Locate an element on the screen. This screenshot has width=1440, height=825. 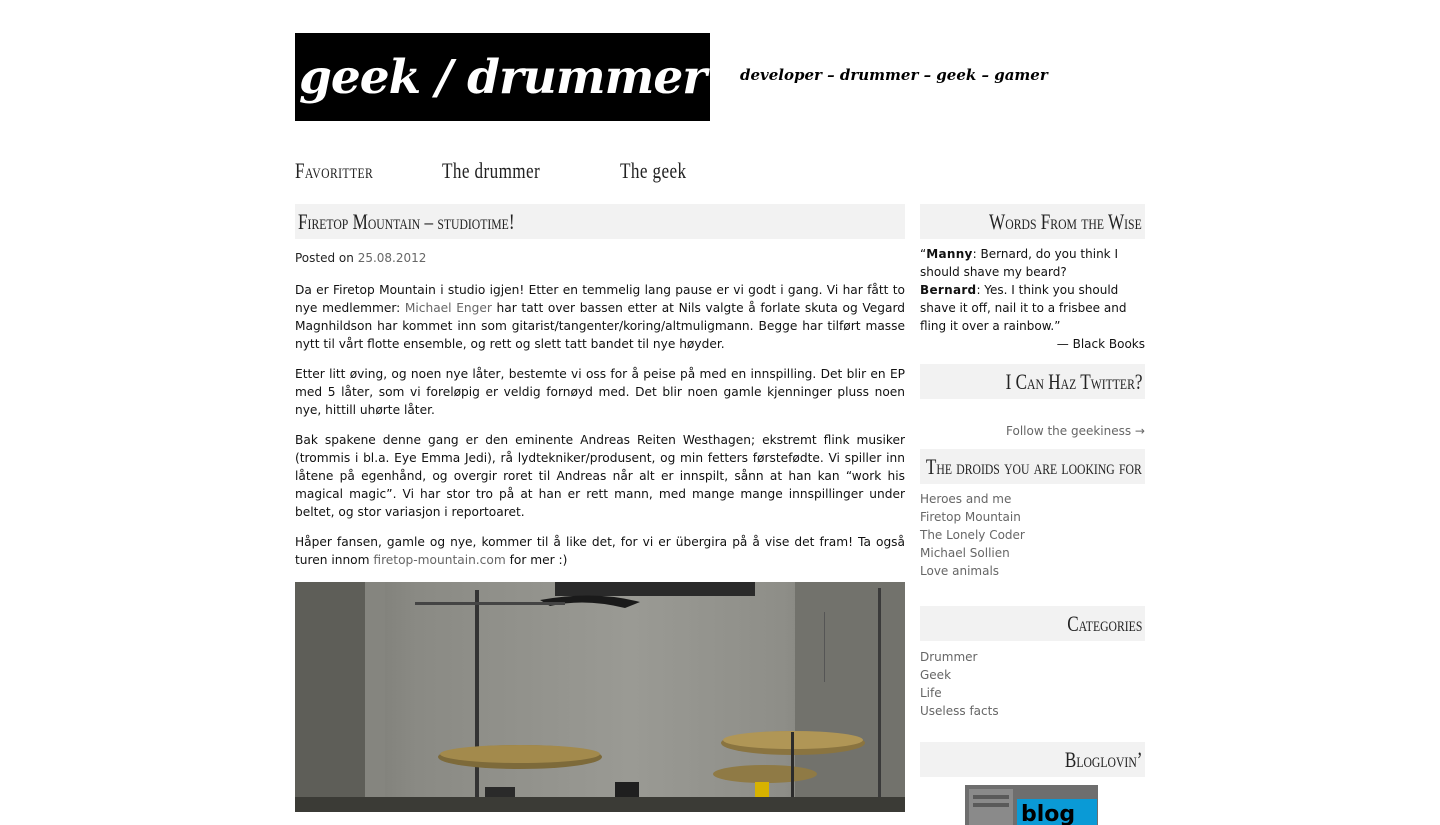
category-link: Useless facts is located at coordinates (959, 711).